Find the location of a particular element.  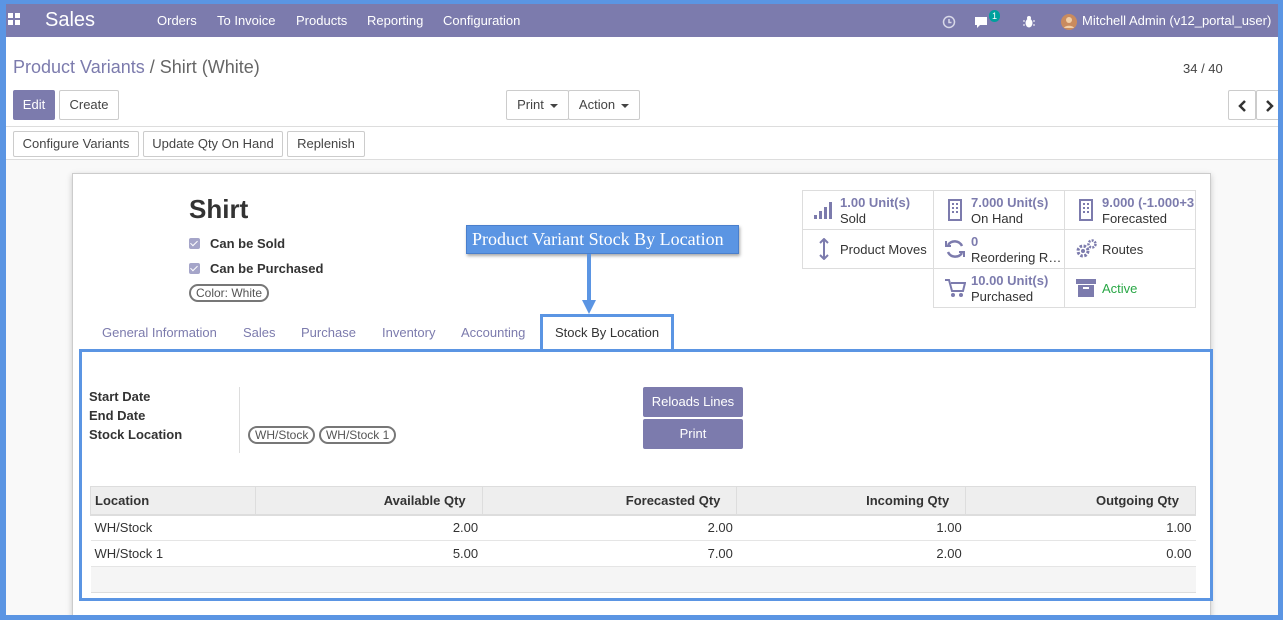

archive-box-icon is located at coordinates (1086, 288).